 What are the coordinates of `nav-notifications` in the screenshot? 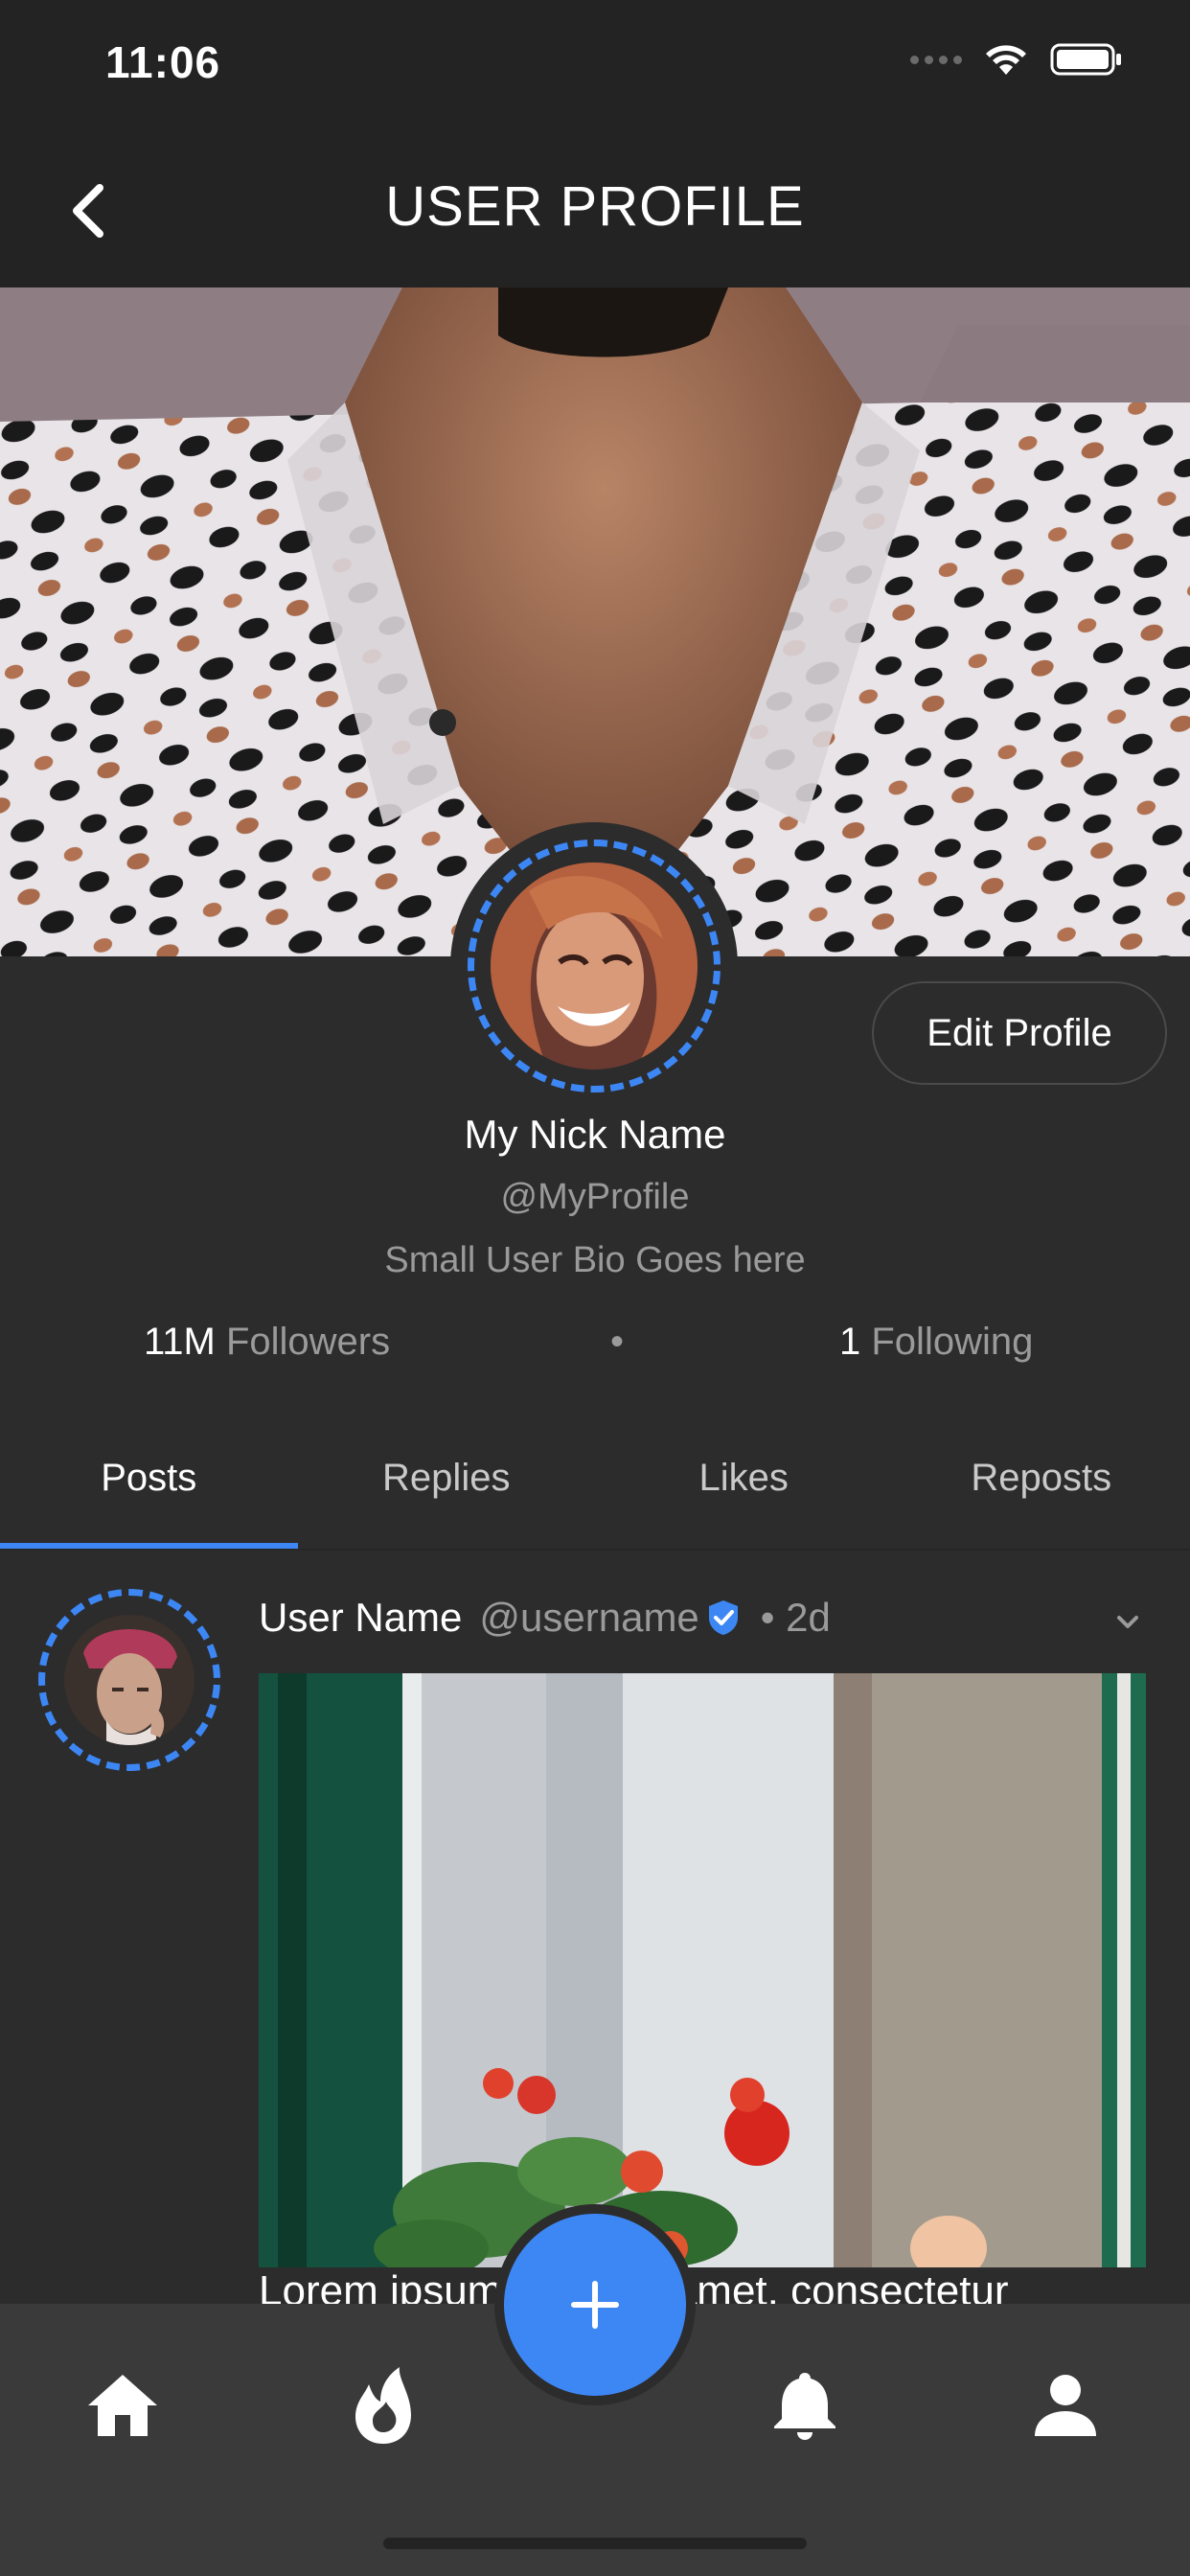 It's located at (805, 2405).